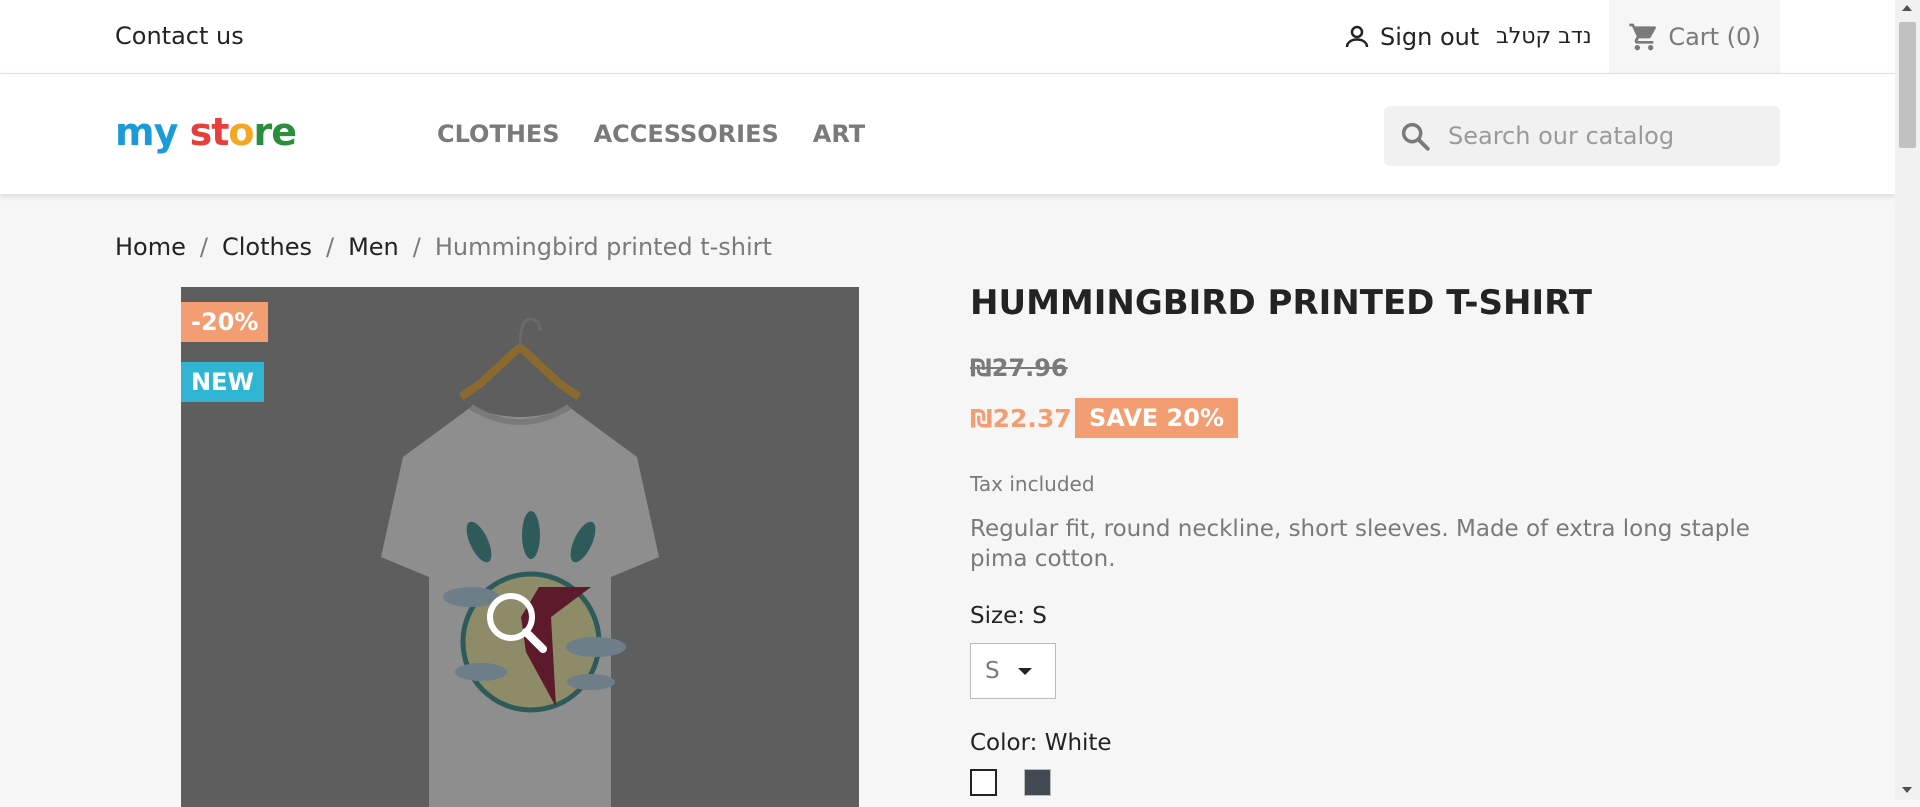  Describe the element at coordinates (1019, 368) in the screenshot. I see `regular-price: ₪27.96` at that location.